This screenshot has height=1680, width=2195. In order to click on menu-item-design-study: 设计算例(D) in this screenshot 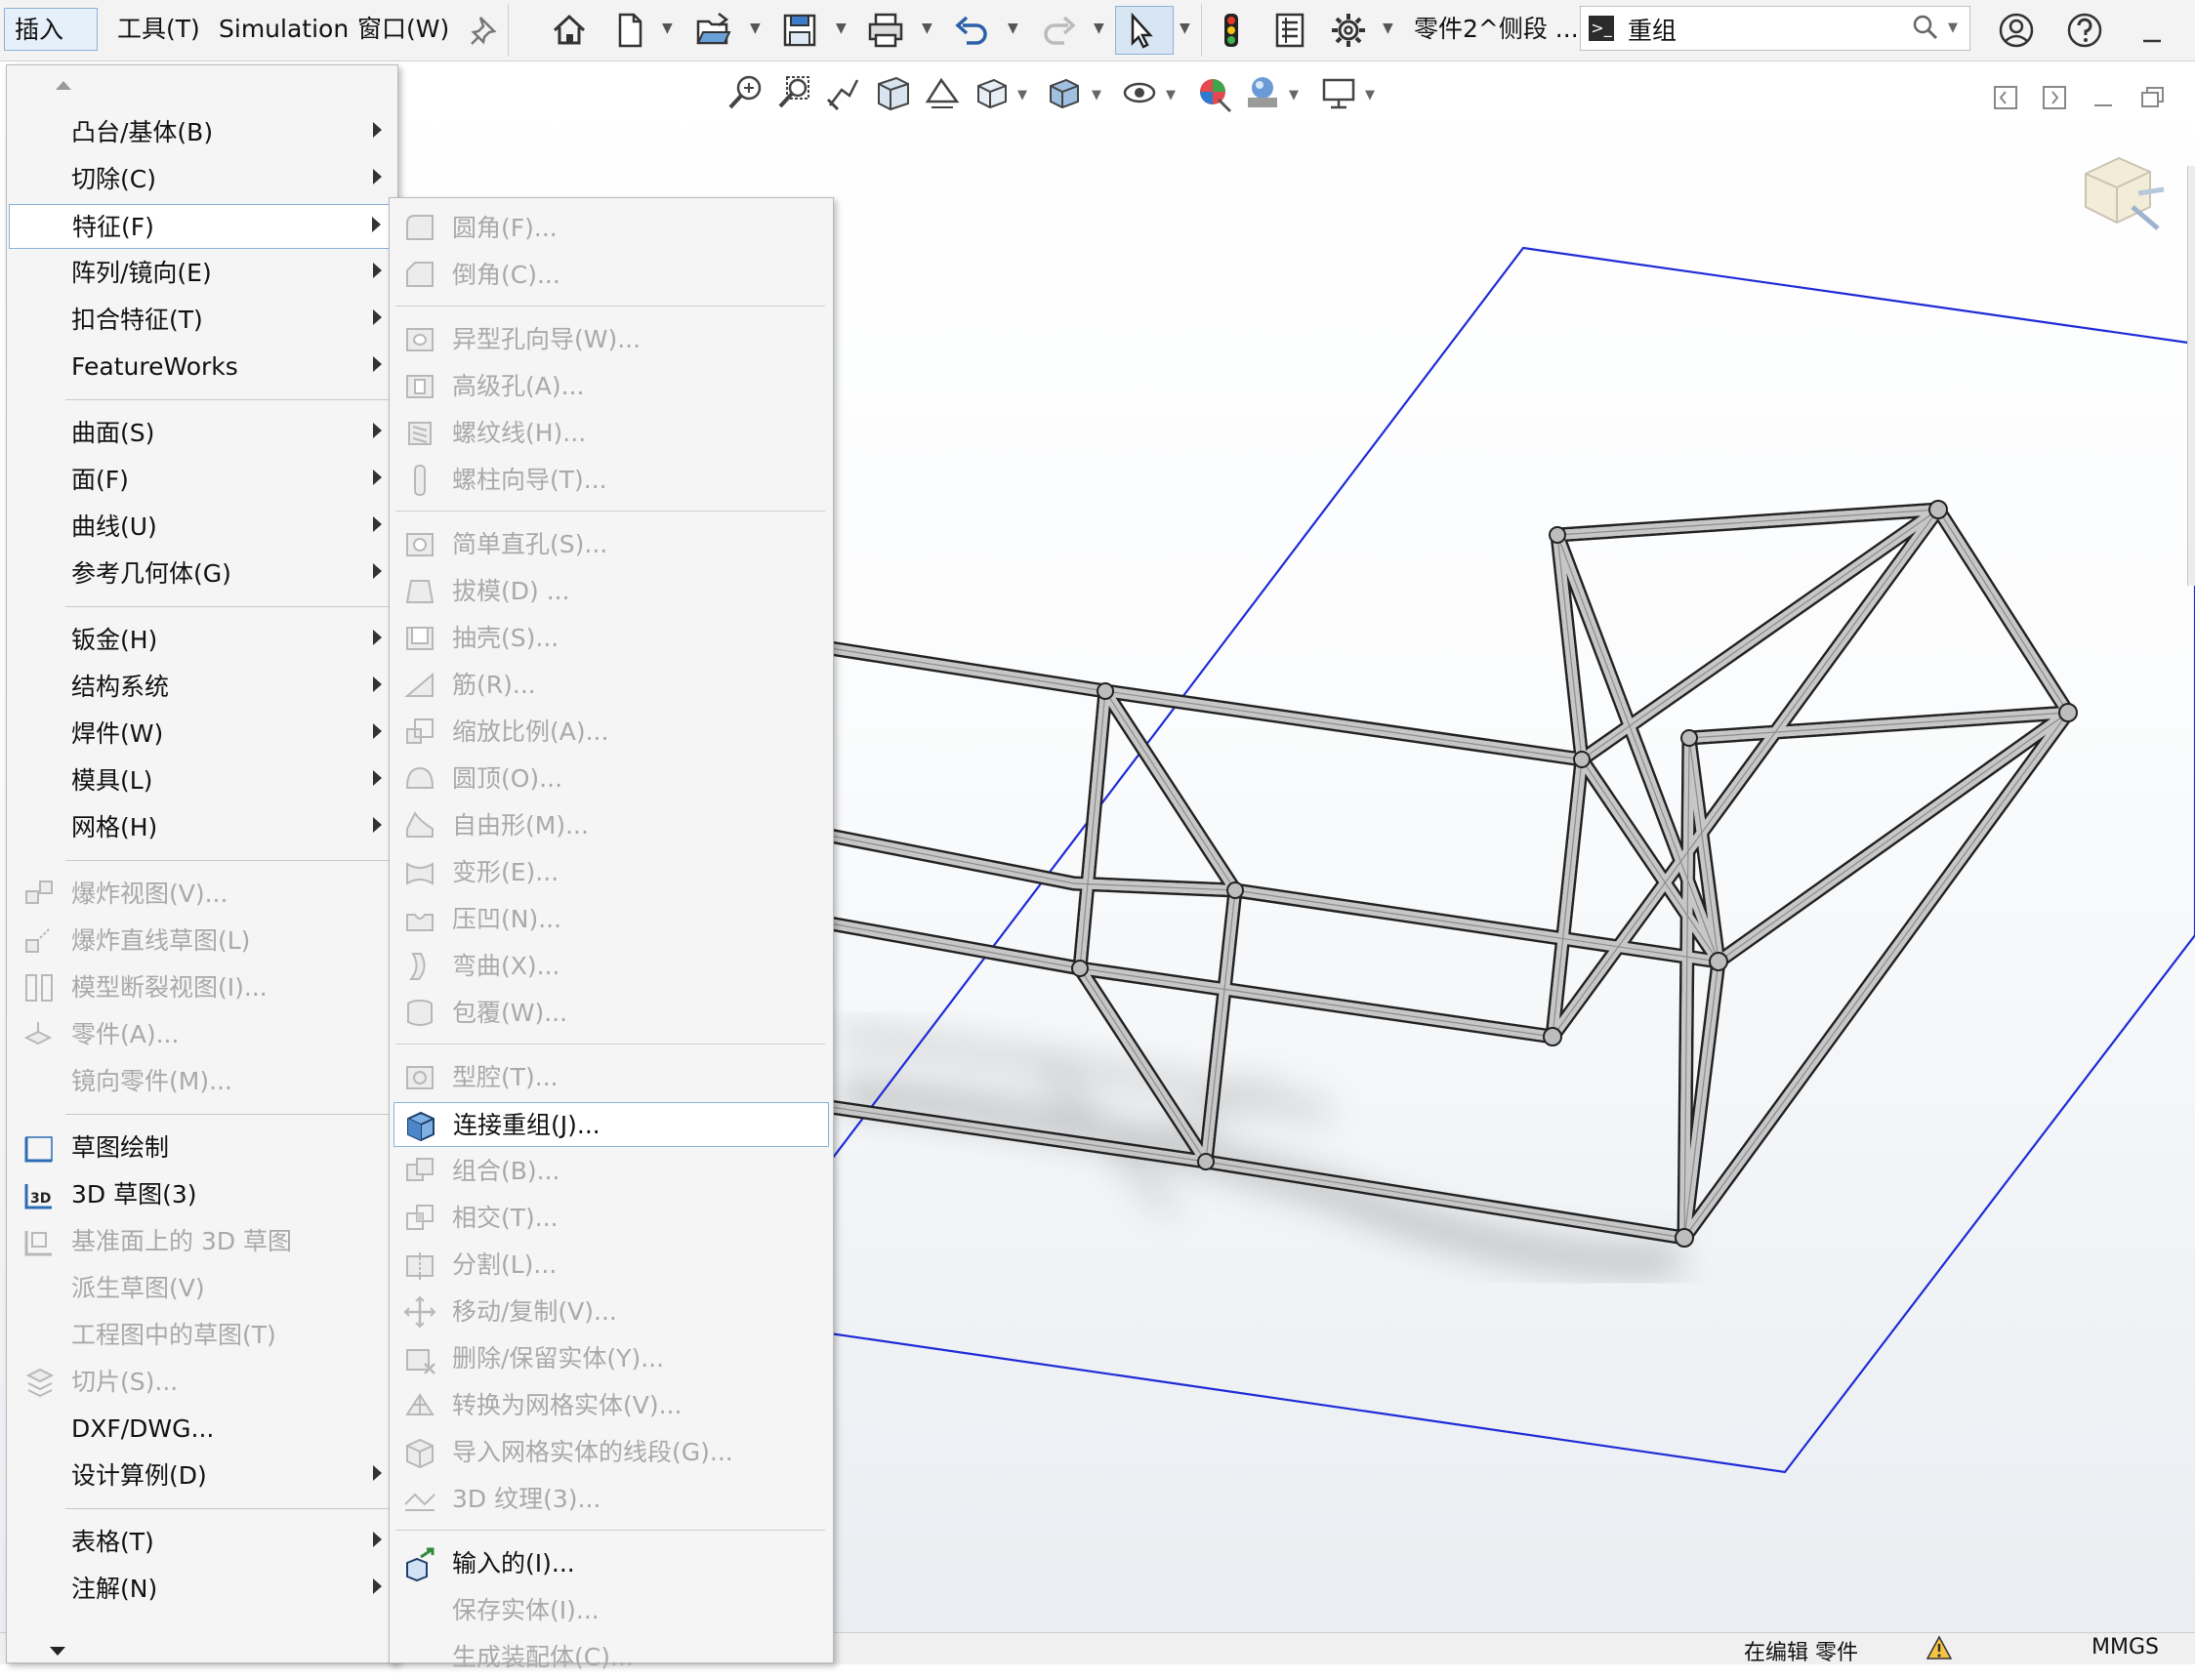, I will do `click(202, 1476)`.